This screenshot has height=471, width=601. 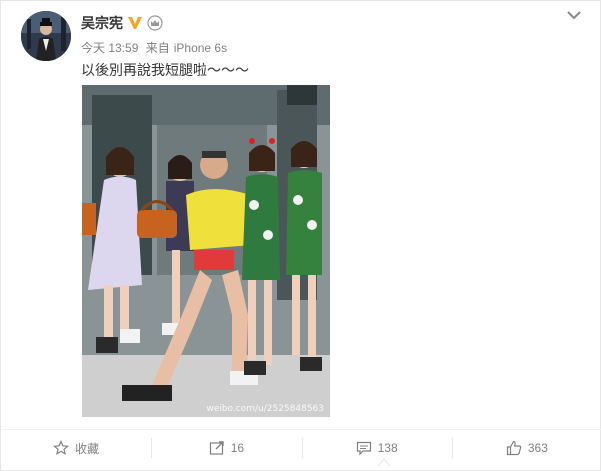 I want to click on post-menu-chevron-icon, so click(x=574, y=15).